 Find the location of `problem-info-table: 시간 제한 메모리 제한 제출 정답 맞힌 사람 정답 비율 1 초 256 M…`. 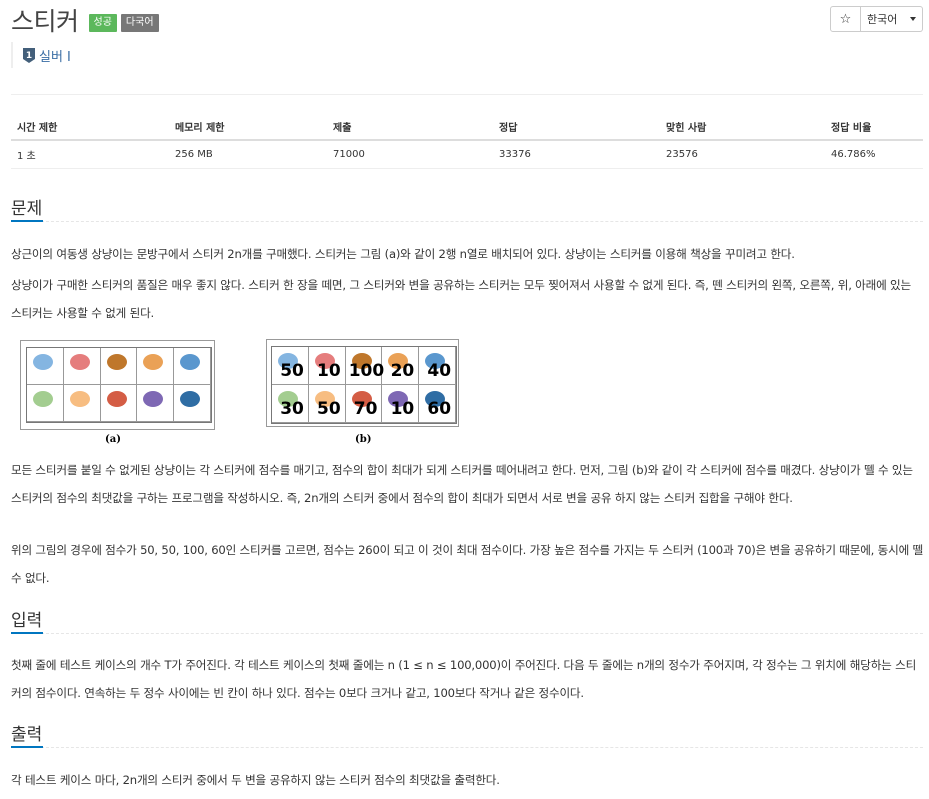

problem-info-table: 시간 제한 메모리 제한 제출 정답 맞힌 사람 정답 비율 1 초 256 M… is located at coordinates (467, 141).